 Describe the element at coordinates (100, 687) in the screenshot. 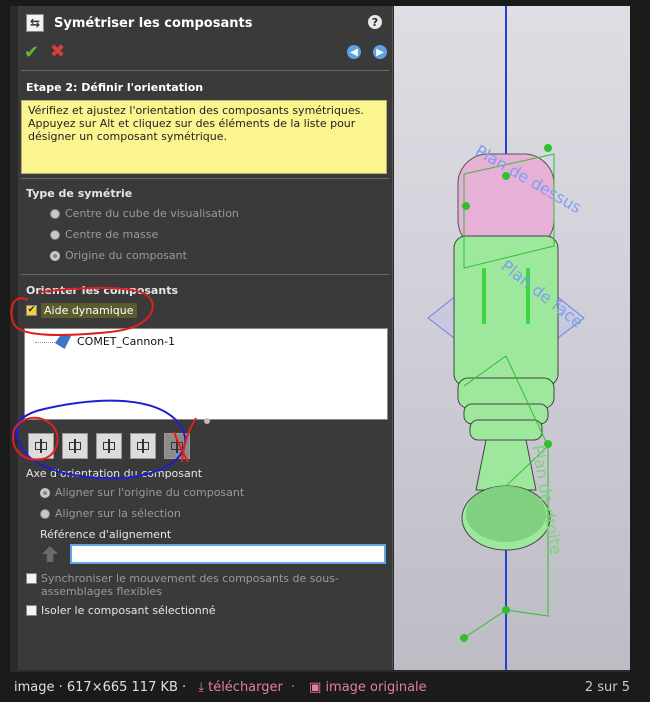

I see `image-info: image · 617×665 117 KB ·` at that location.